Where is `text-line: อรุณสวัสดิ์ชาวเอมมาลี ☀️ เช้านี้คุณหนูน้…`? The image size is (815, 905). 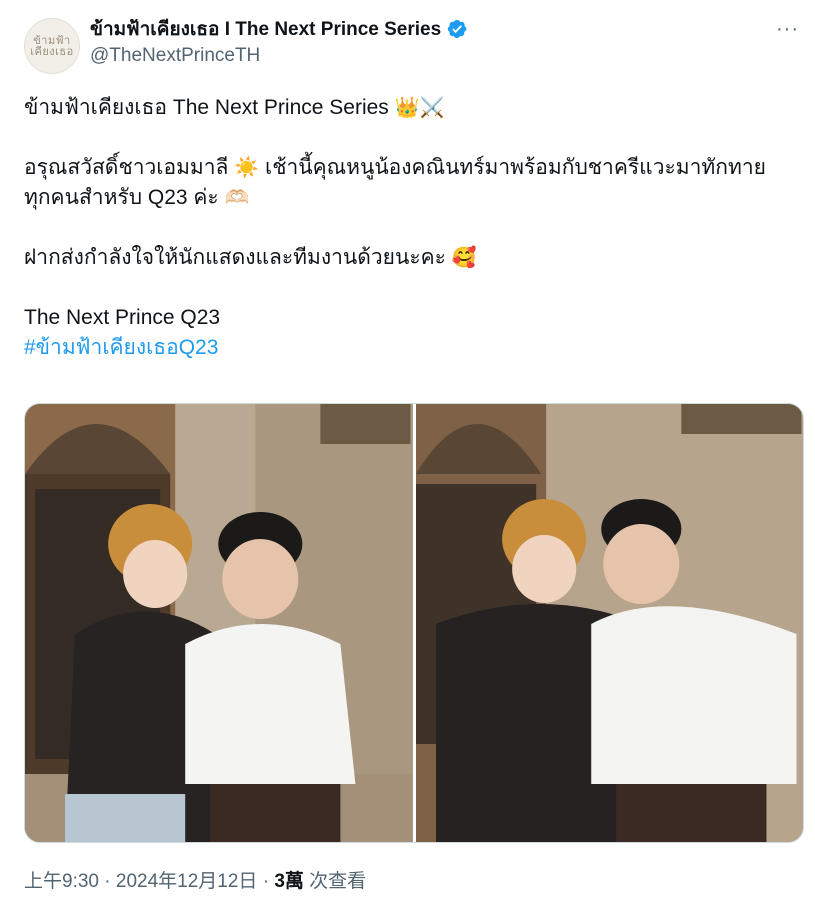 text-line: อรุณสวัสดิ์ชาวเอมมาลี ☀️ เช้านี้คุณหนูน้… is located at coordinates (414, 168).